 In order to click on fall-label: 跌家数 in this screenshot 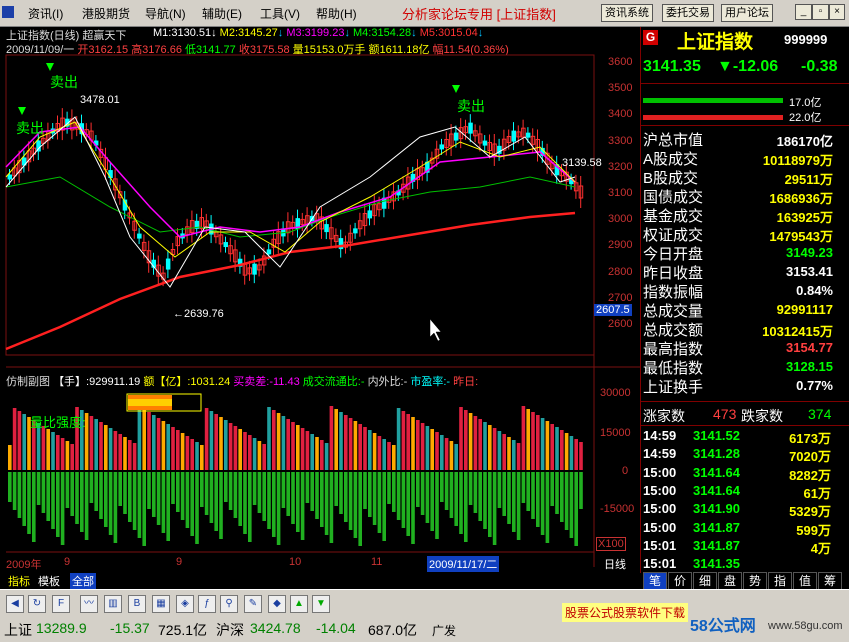, I will do `click(762, 416)`.